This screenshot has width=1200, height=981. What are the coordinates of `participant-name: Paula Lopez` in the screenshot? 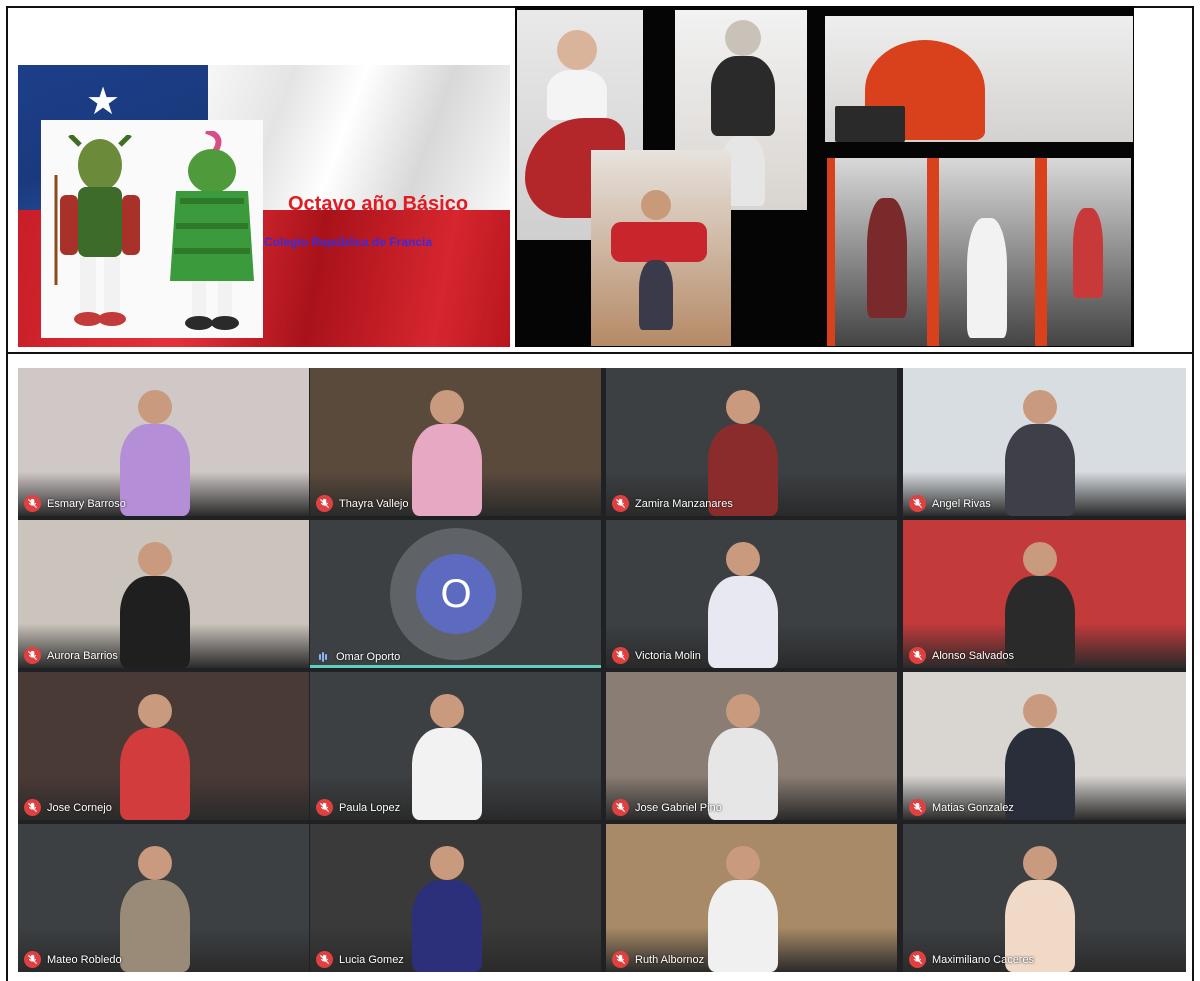 It's located at (370, 807).